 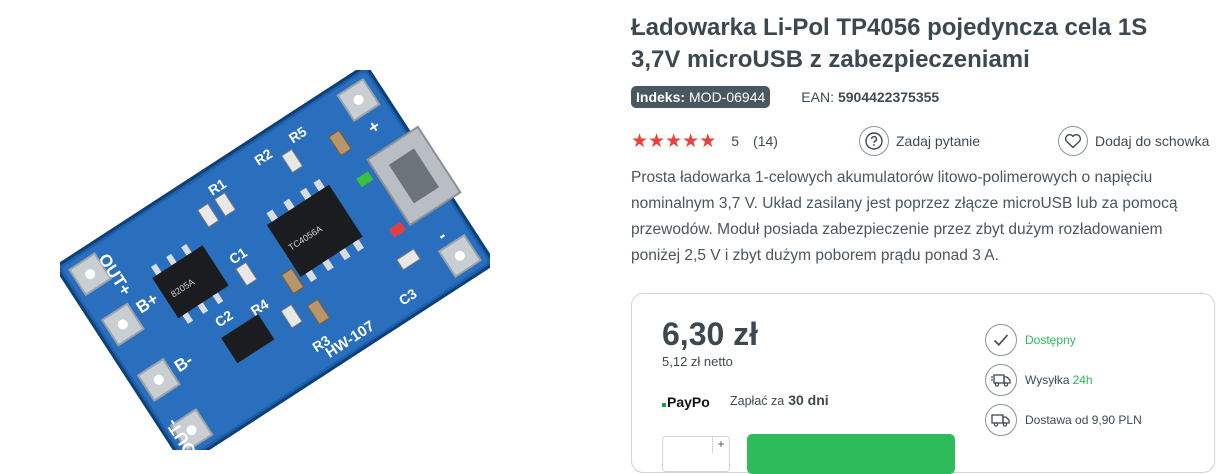 I want to click on rating-stars: ★ ★ ★ ★ ★, so click(x=673, y=141).